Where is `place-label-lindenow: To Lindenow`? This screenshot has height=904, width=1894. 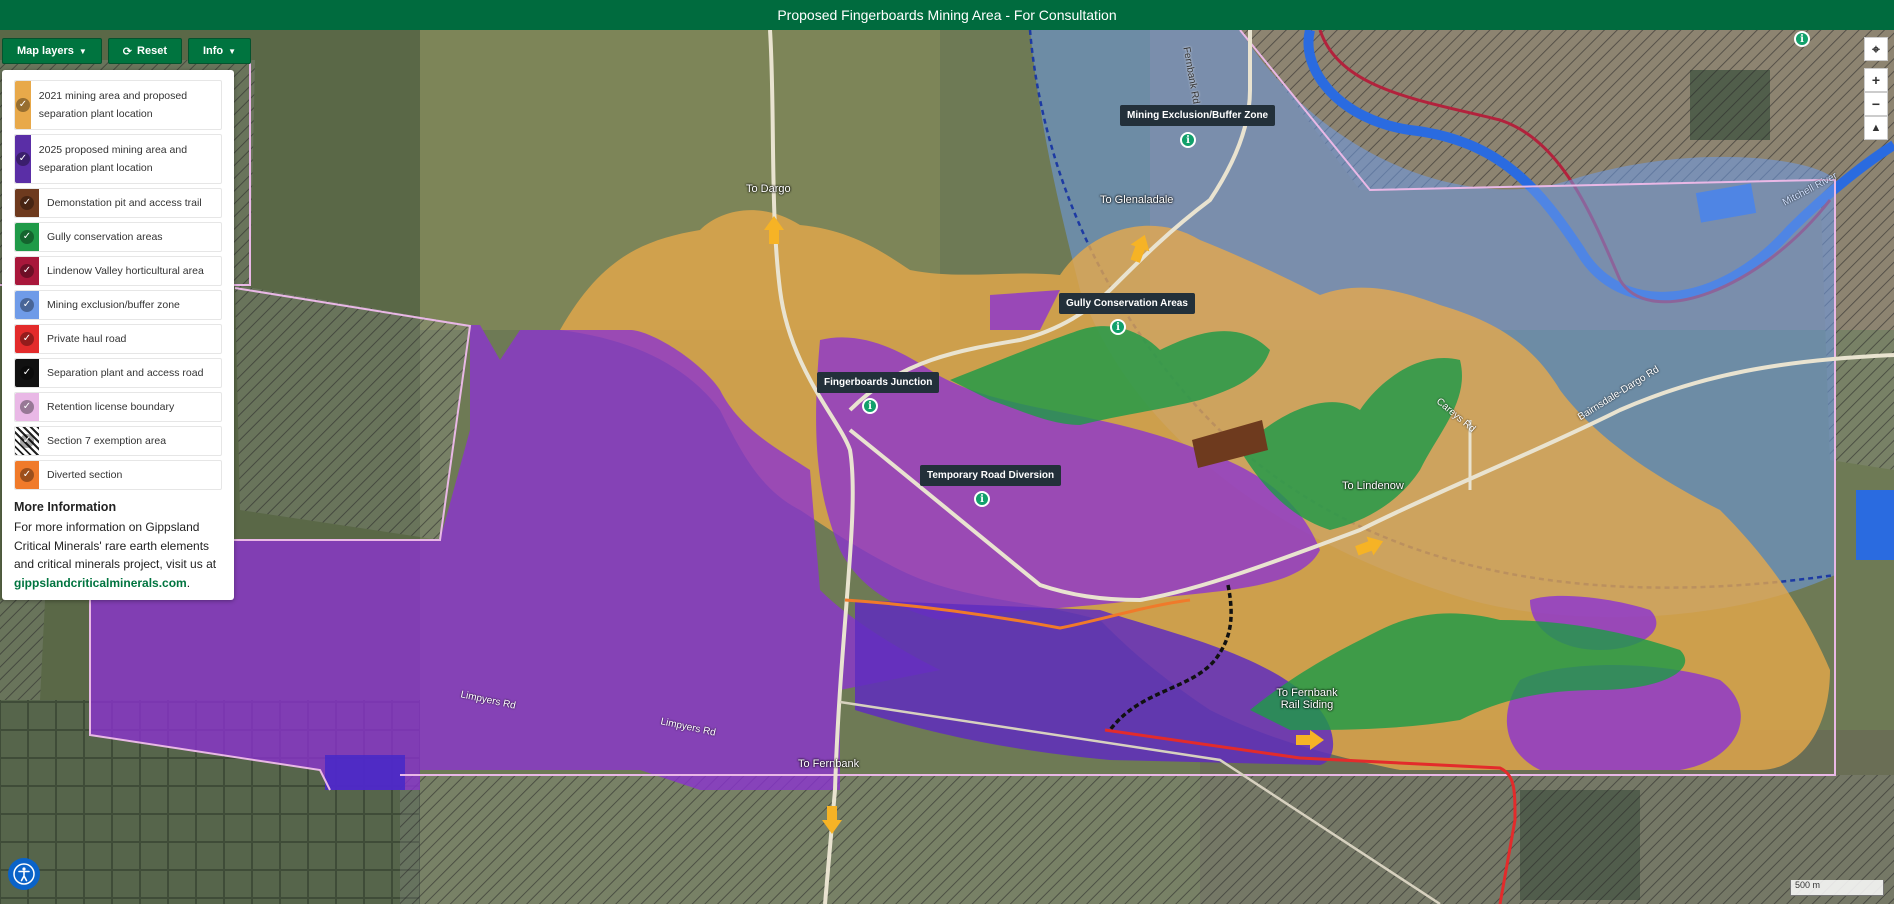 place-label-lindenow: To Lindenow is located at coordinates (1373, 486).